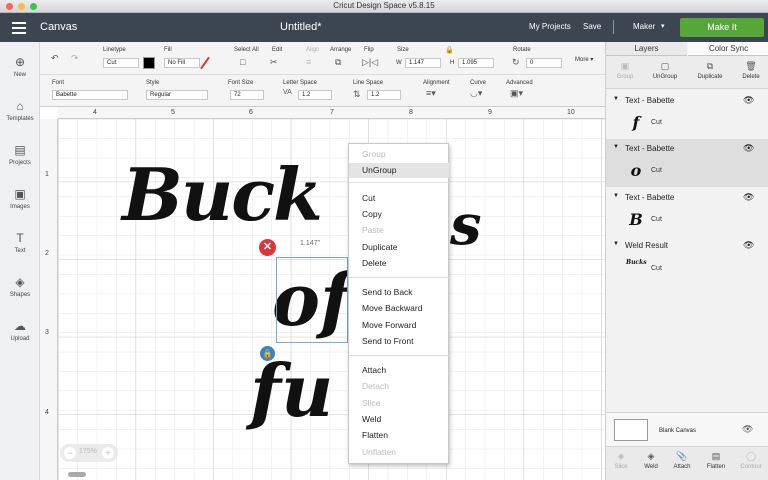 Image resolution: width=768 pixels, height=480 pixels. What do you see at coordinates (716, 460) in the screenshot?
I see `flatten-button: ▤ Flatten` at bounding box center [716, 460].